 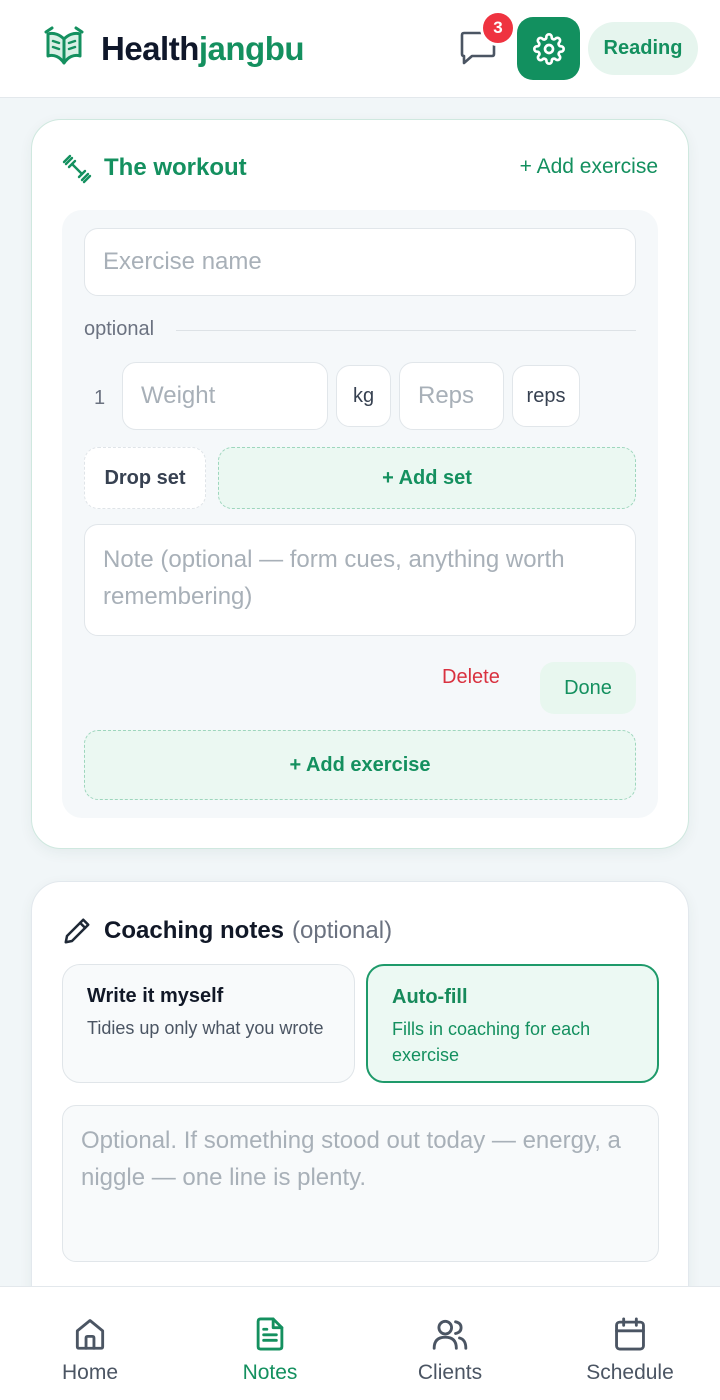 I want to click on option-description: Fills in coaching for each exercise, so click(x=491, y=1042).